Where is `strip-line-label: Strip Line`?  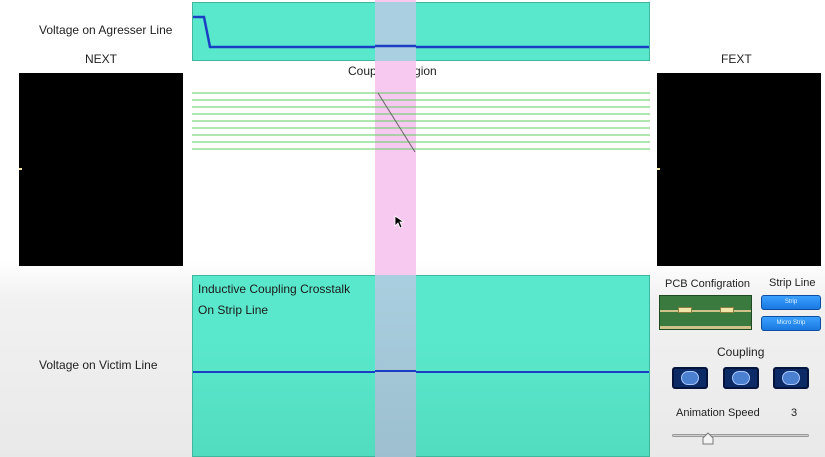
strip-line-label: Strip Line is located at coordinates (792, 283).